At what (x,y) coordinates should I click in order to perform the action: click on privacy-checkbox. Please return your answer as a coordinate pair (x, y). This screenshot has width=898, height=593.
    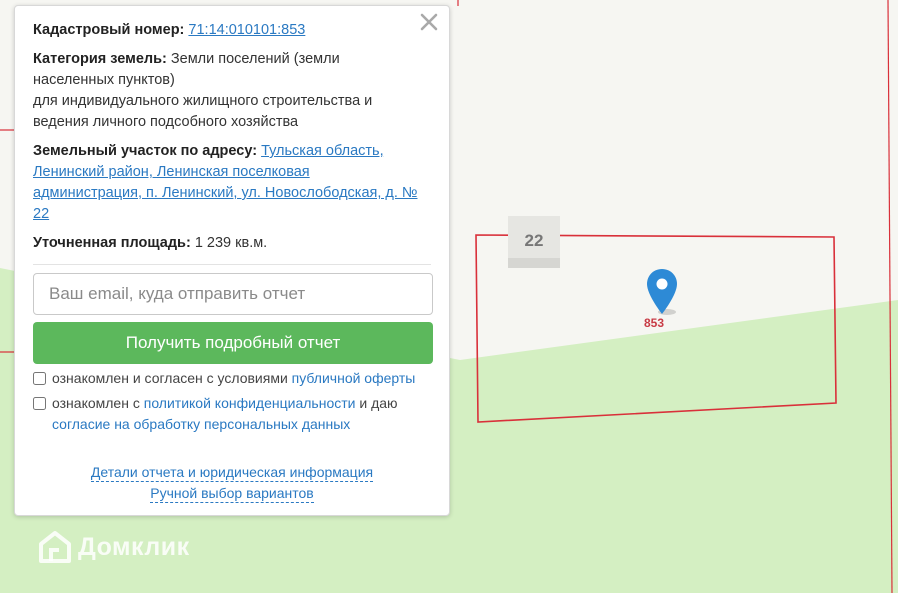
    Looking at the image, I should click on (39, 403).